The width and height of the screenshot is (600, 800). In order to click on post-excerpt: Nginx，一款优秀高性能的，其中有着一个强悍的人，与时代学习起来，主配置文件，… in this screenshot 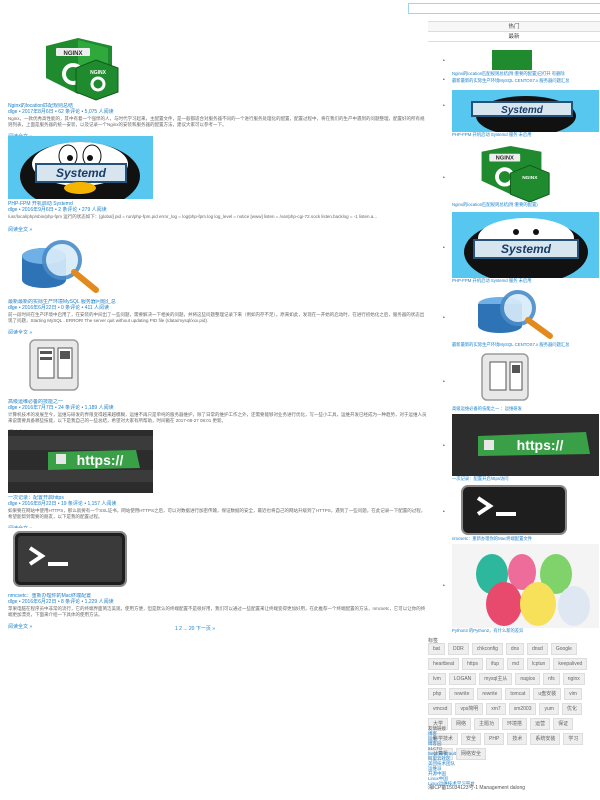, I will do `click(216, 121)`.